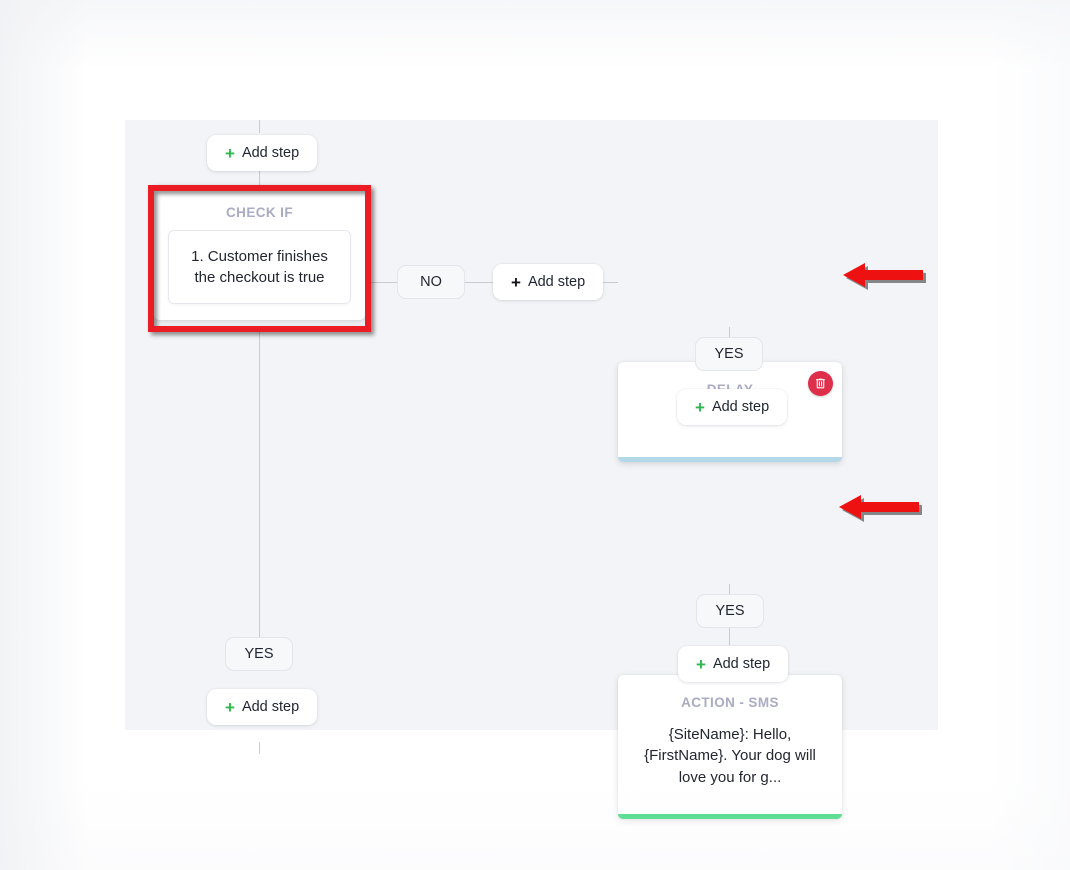 The width and height of the screenshot is (1070, 870). I want to click on branch-yes-checkif-text: YES, so click(259, 654).